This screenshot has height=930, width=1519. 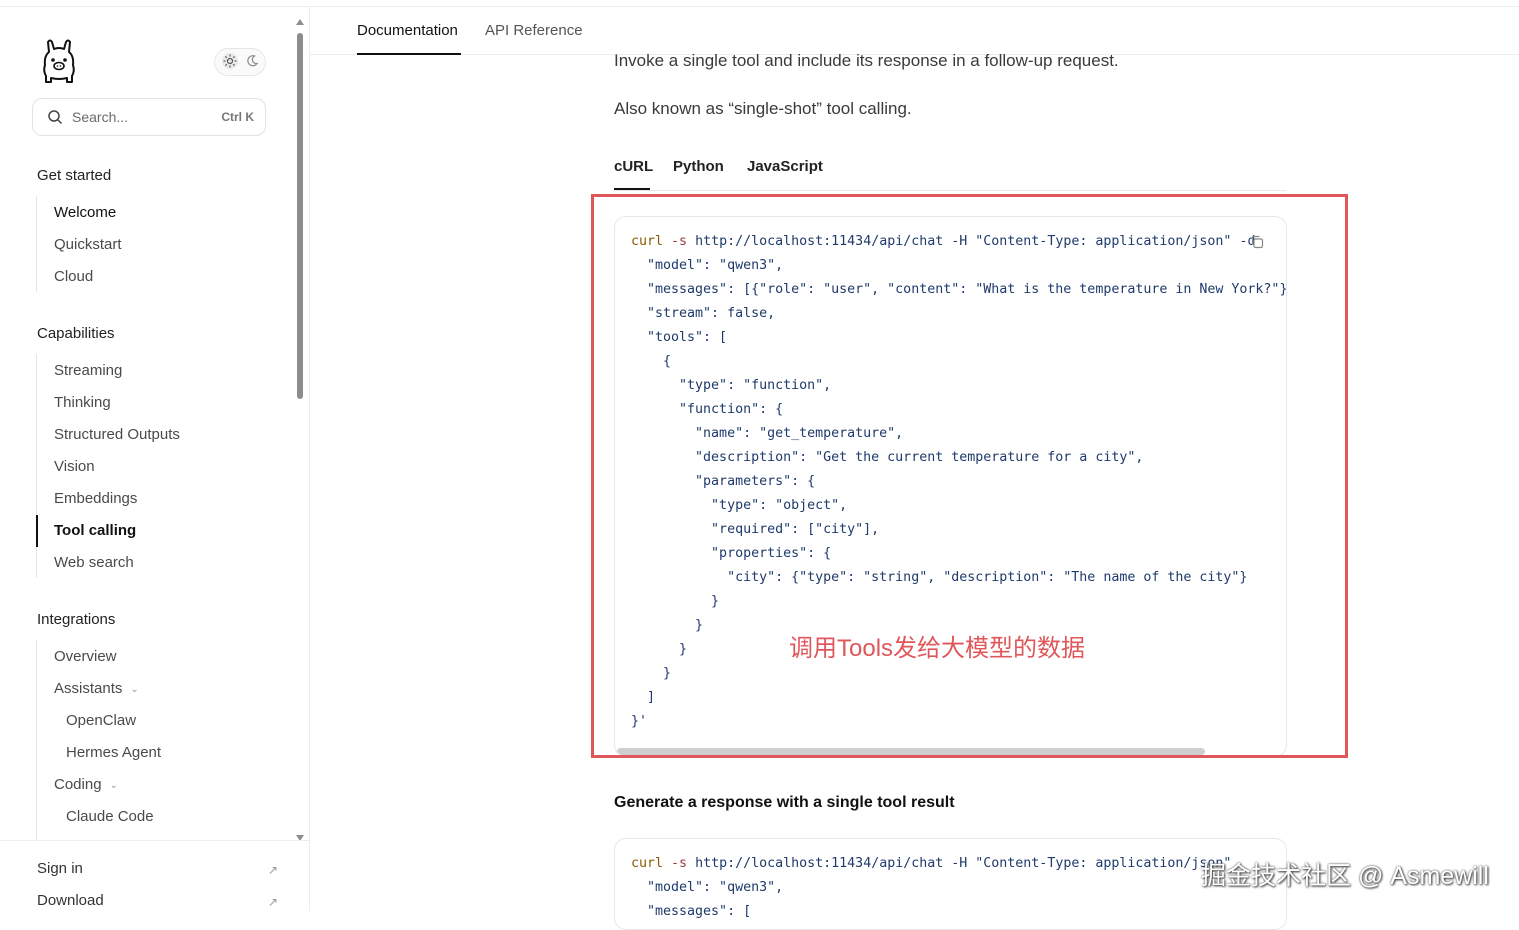 I want to click on tab-python: Python, so click(x=698, y=166).